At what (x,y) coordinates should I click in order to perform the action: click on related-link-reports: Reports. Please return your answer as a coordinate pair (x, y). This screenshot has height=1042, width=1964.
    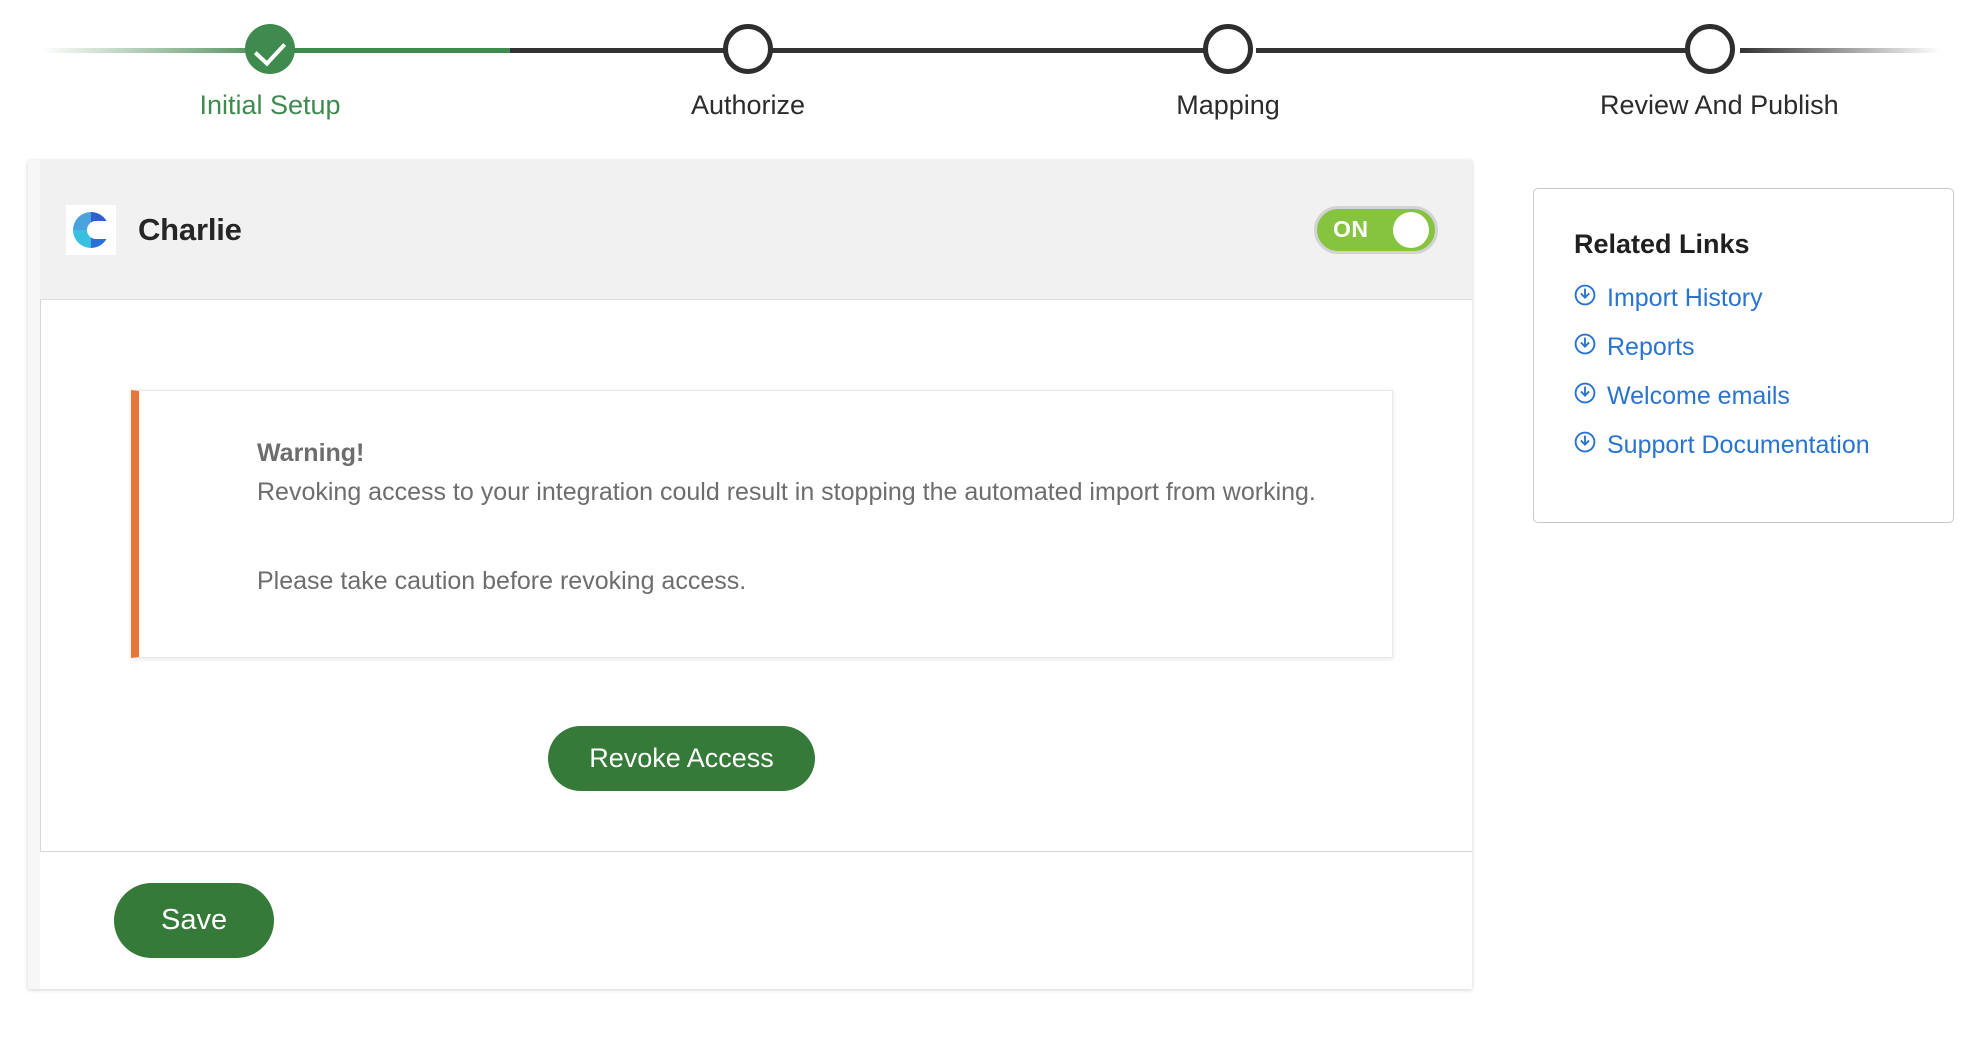
    Looking at the image, I should click on (1745, 347).